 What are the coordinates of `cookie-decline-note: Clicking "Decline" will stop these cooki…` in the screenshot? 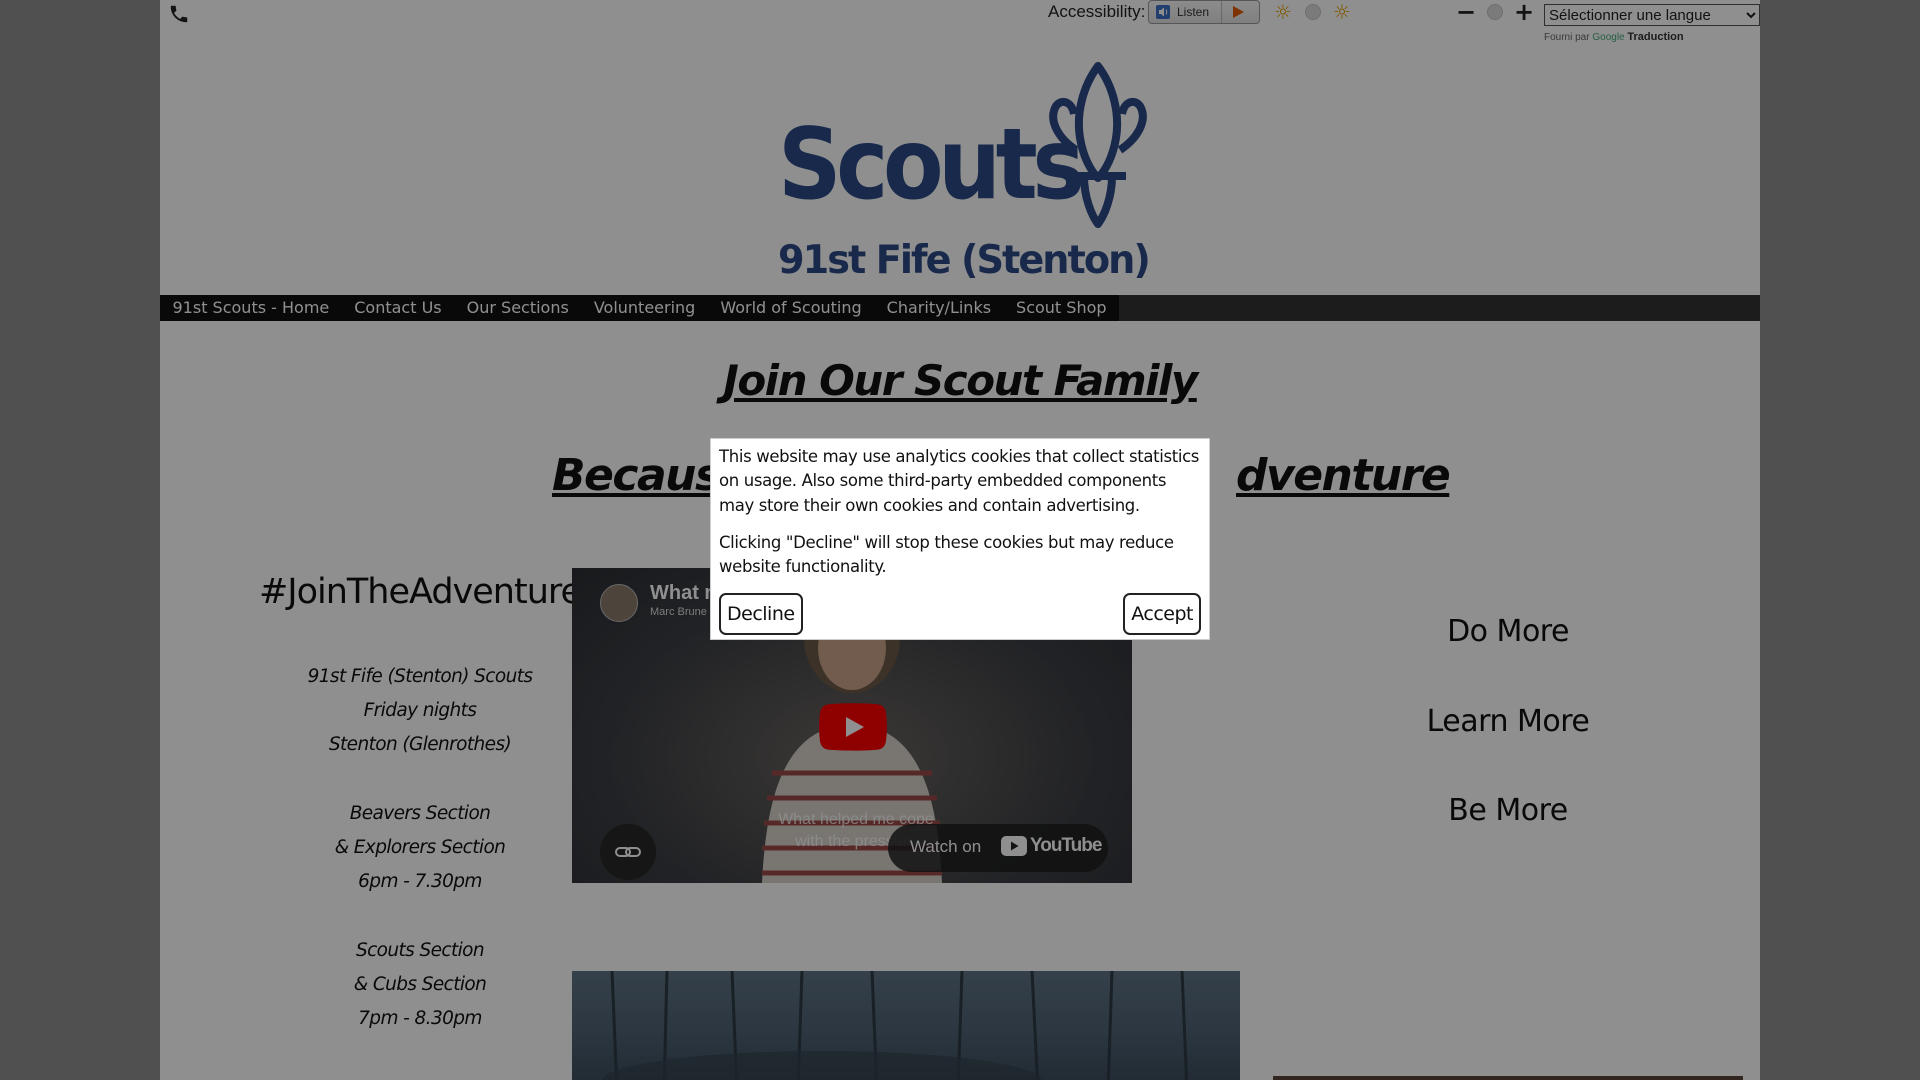 It's located at (946, 555).